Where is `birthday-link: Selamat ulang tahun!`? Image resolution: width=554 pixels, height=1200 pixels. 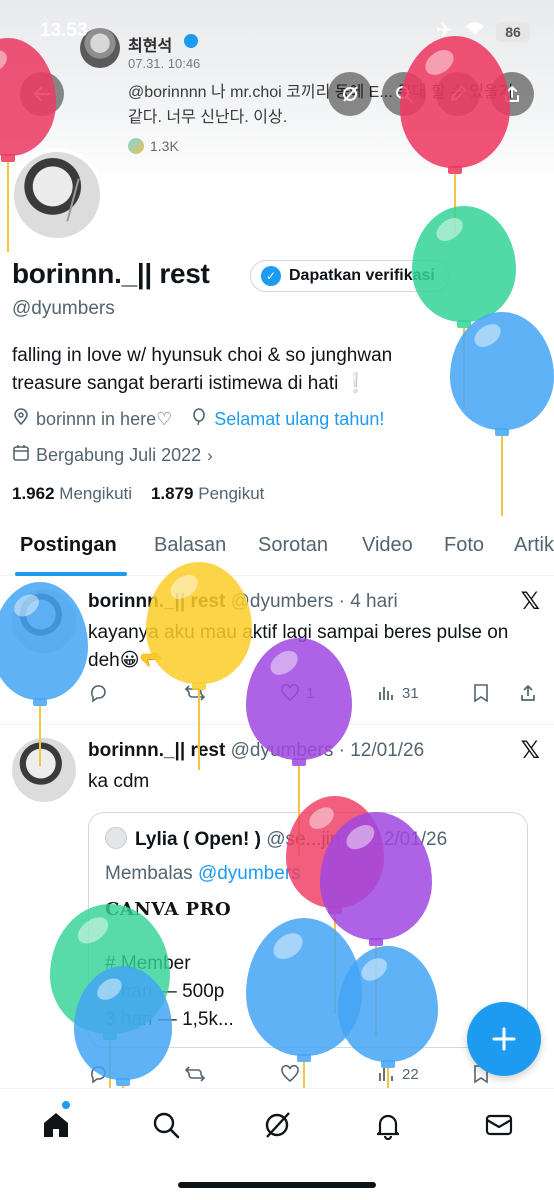 birthday-link: Selamat ulang tahun! is located at coordinates (299, 419).